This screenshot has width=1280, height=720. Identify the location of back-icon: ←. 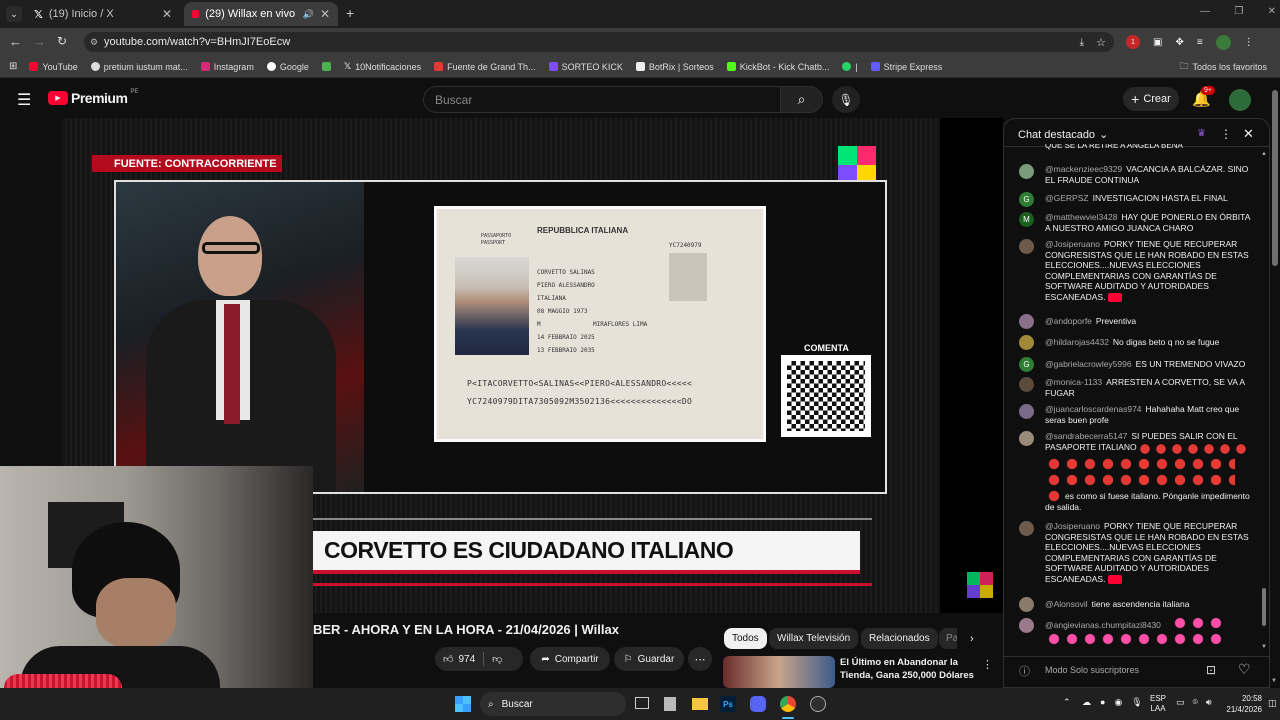
(15, 41).